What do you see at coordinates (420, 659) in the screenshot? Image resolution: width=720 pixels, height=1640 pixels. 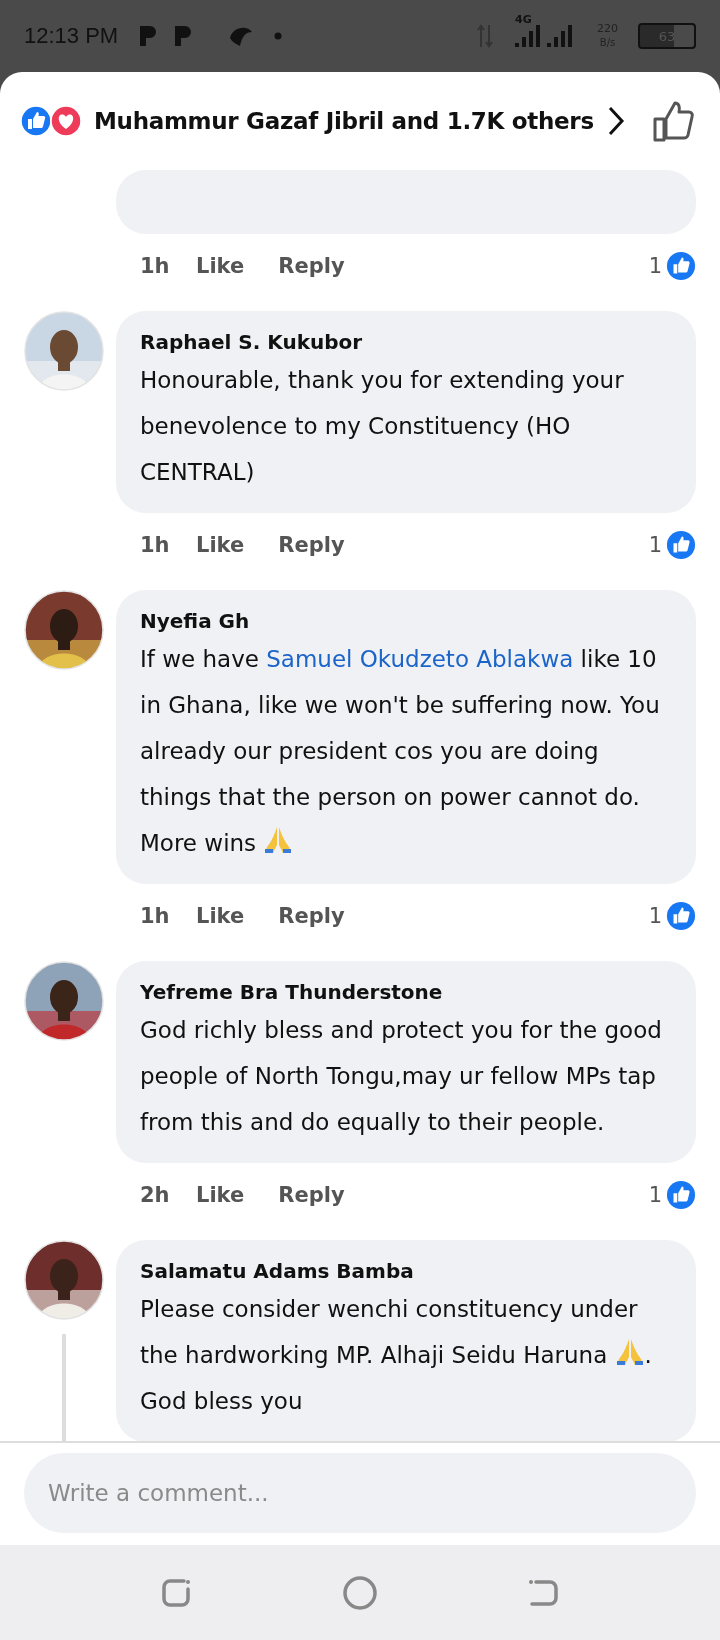 I see `mention-link: Samuel Okudzeto Ablakwa` at bounding box center [420, 659].